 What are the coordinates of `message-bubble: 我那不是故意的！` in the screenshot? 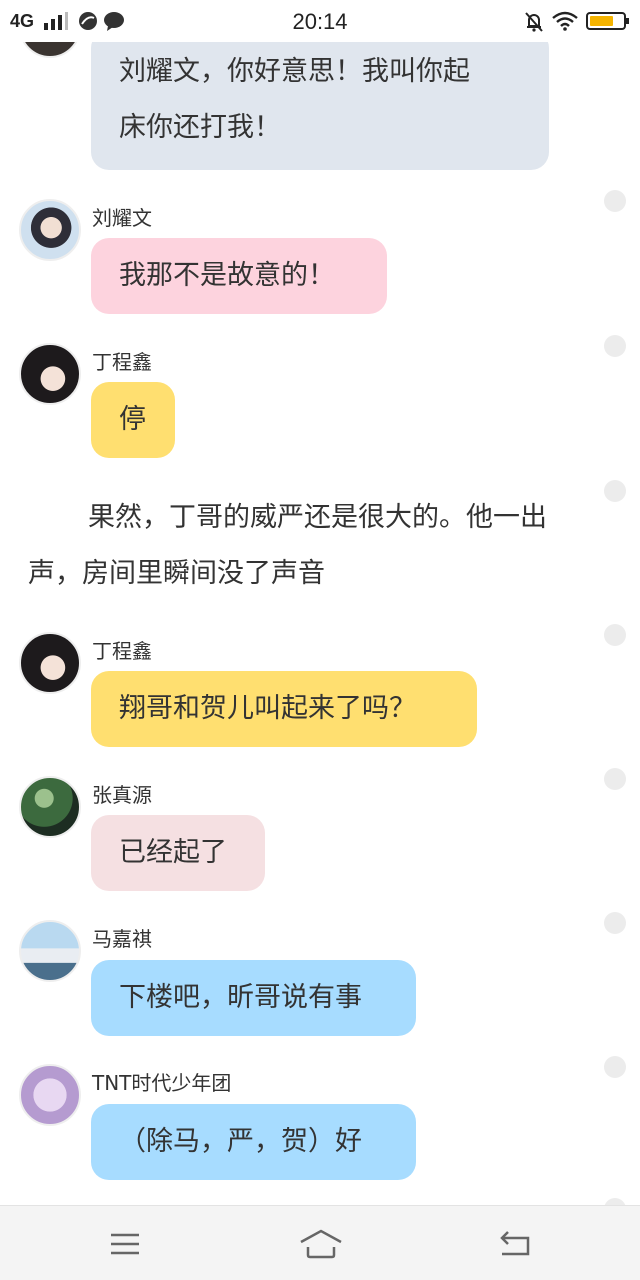 It's located at (239, 276).